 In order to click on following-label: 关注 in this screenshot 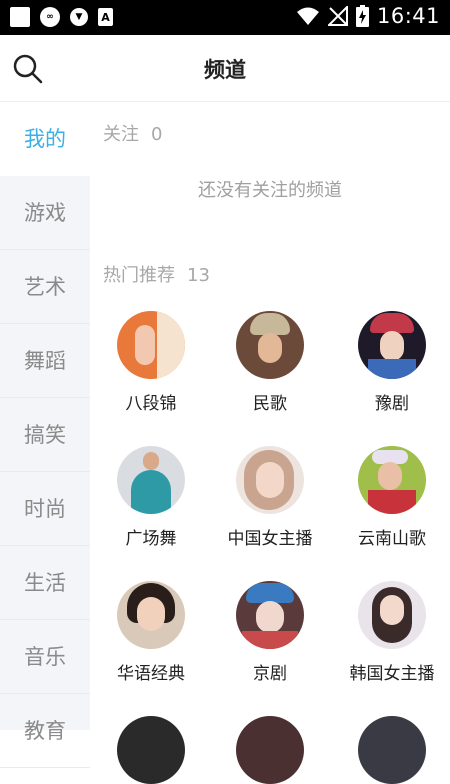, I will do `click(121, 134)`.